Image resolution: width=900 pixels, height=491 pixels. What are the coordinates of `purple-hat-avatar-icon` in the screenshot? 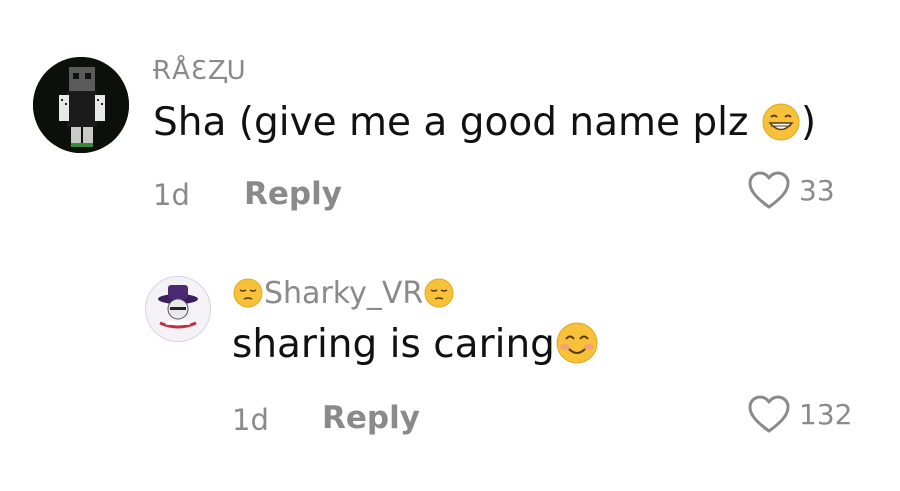 It's located at (178, 309).